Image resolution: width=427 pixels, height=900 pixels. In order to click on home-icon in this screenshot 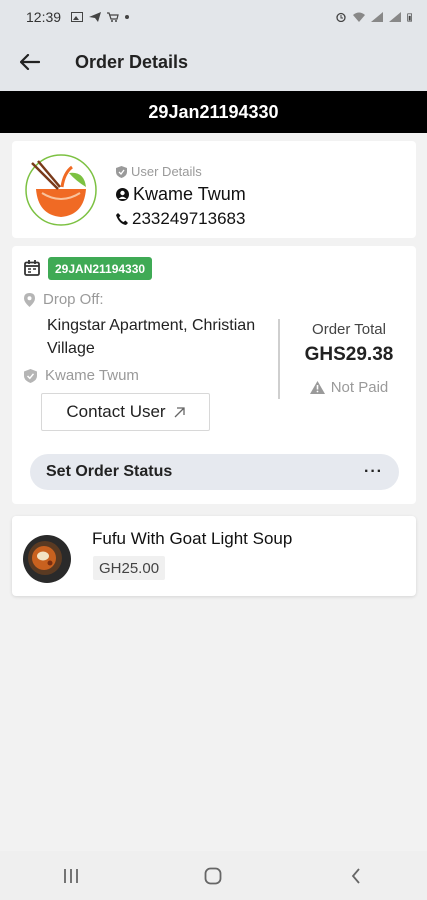, I will do `click(213, 875)`.